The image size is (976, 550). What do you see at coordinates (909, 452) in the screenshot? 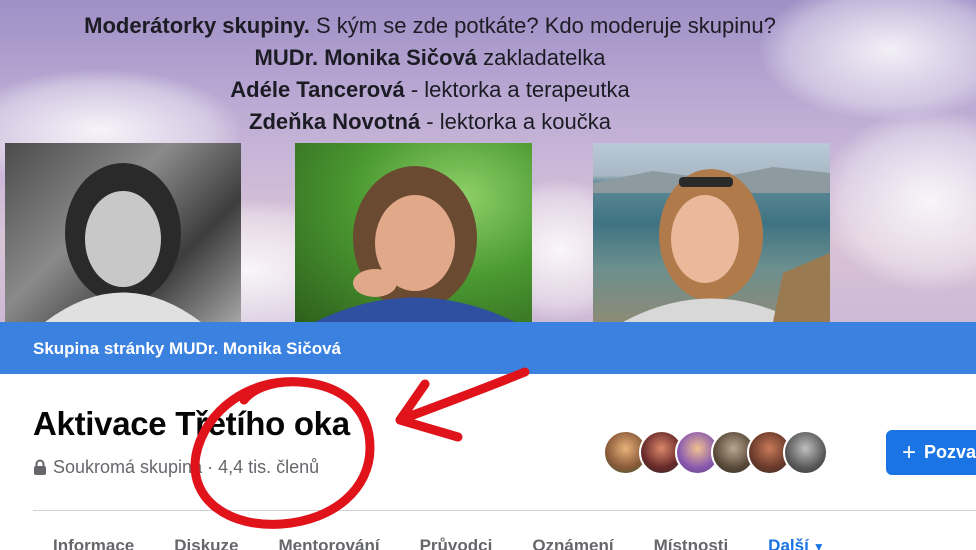
I see `plus-icon: +` at bounding box center [909, 452].